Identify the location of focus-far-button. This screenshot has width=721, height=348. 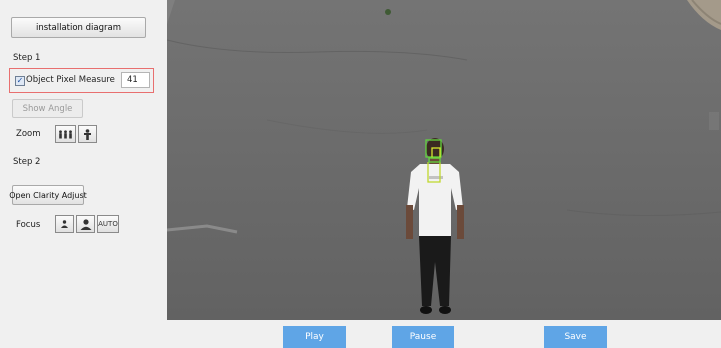
(85, 224).